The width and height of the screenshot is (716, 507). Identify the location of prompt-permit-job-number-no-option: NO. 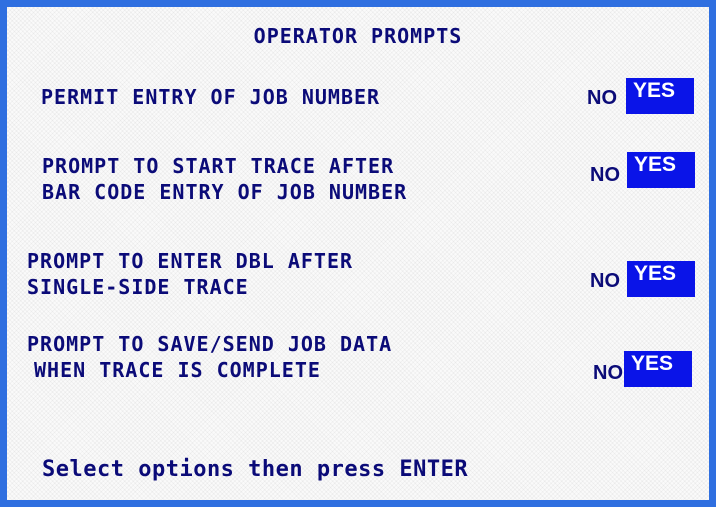
(602, 98).